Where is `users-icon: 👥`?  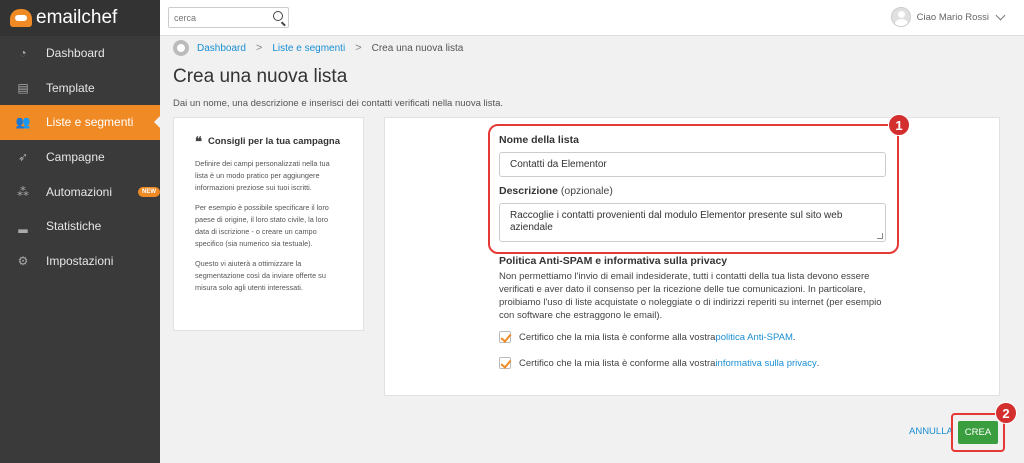 users-icon: 👥 is located at coordinates (23, 122).